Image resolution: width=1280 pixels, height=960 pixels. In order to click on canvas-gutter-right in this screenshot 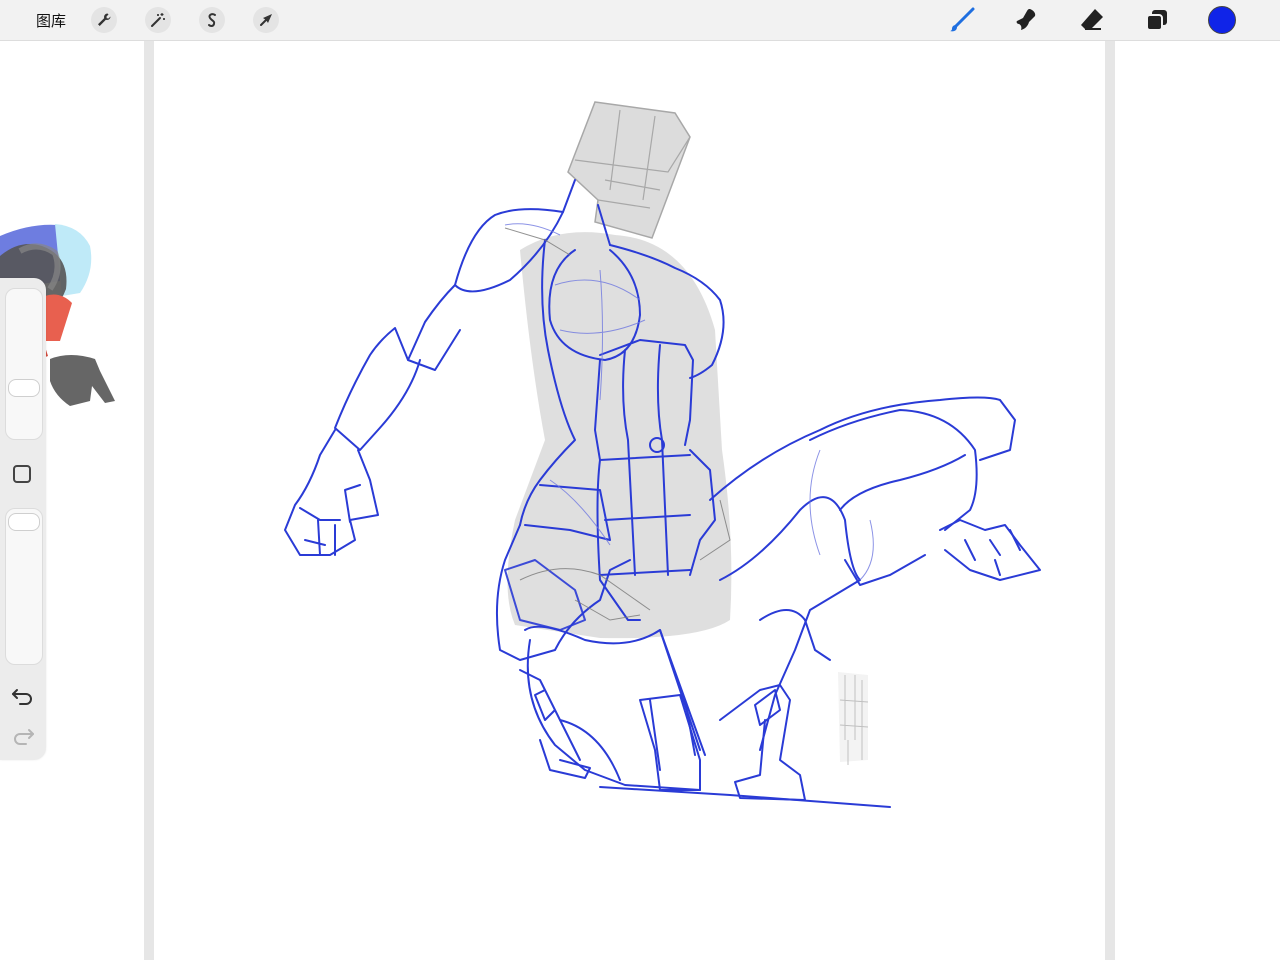, I will do `click(1110, 500)`.